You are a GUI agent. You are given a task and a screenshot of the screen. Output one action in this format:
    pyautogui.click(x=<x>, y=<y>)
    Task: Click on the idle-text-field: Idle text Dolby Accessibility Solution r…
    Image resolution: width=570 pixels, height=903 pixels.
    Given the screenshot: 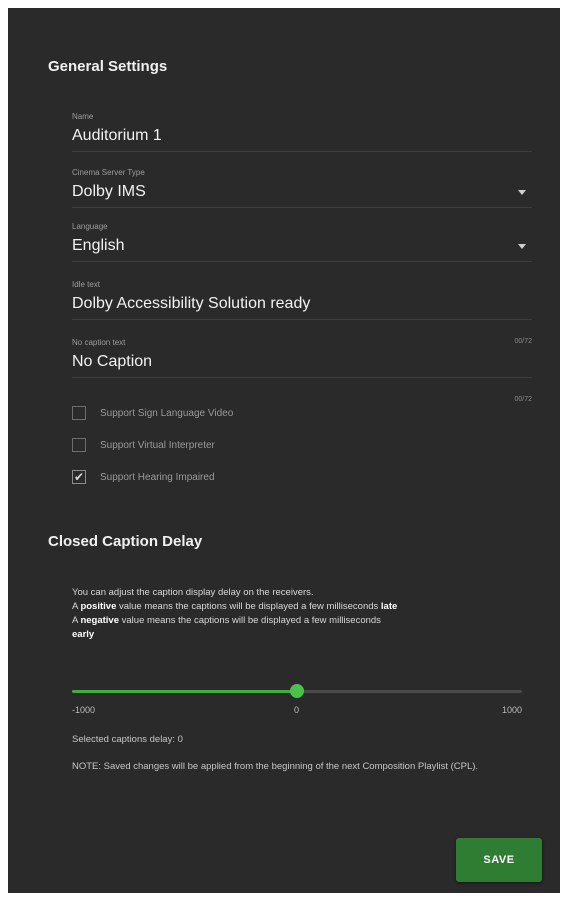 What is the action you would take?
    pyautogui.click(x=302, y=312)
    